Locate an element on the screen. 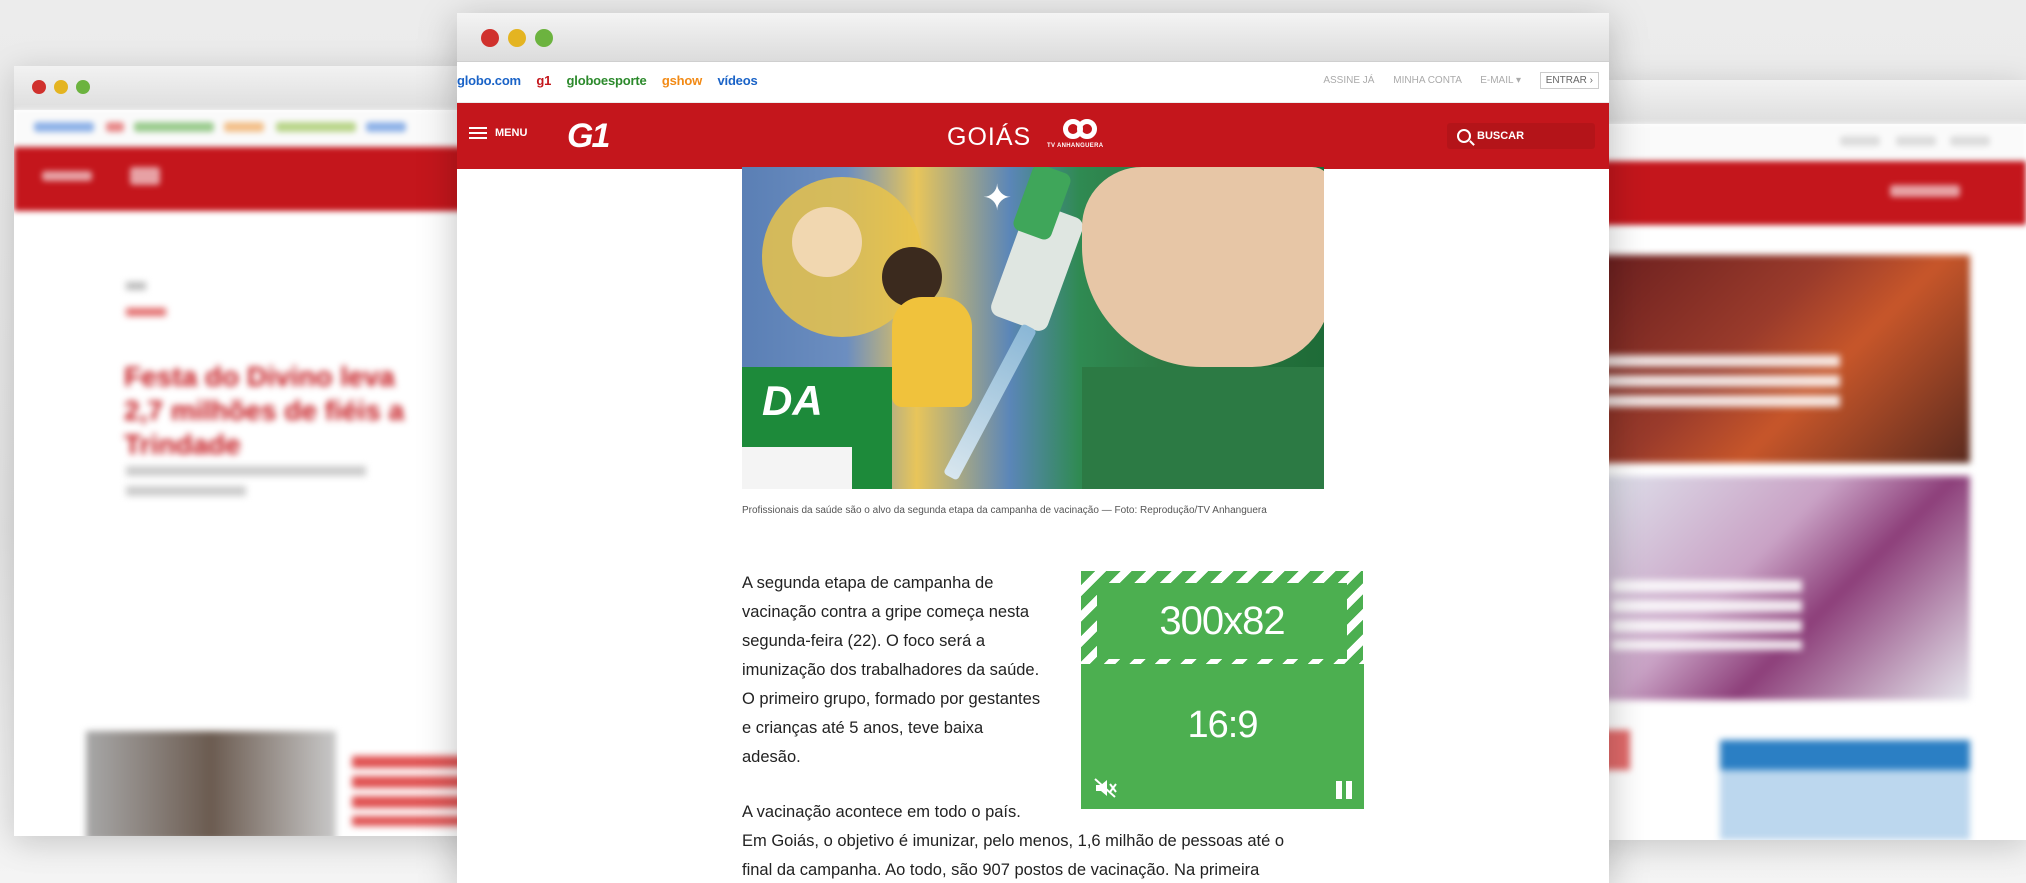 The height and width of the screenshot is (883, 2026). region-title: GOIÁS is located at coordinates (989, 137).